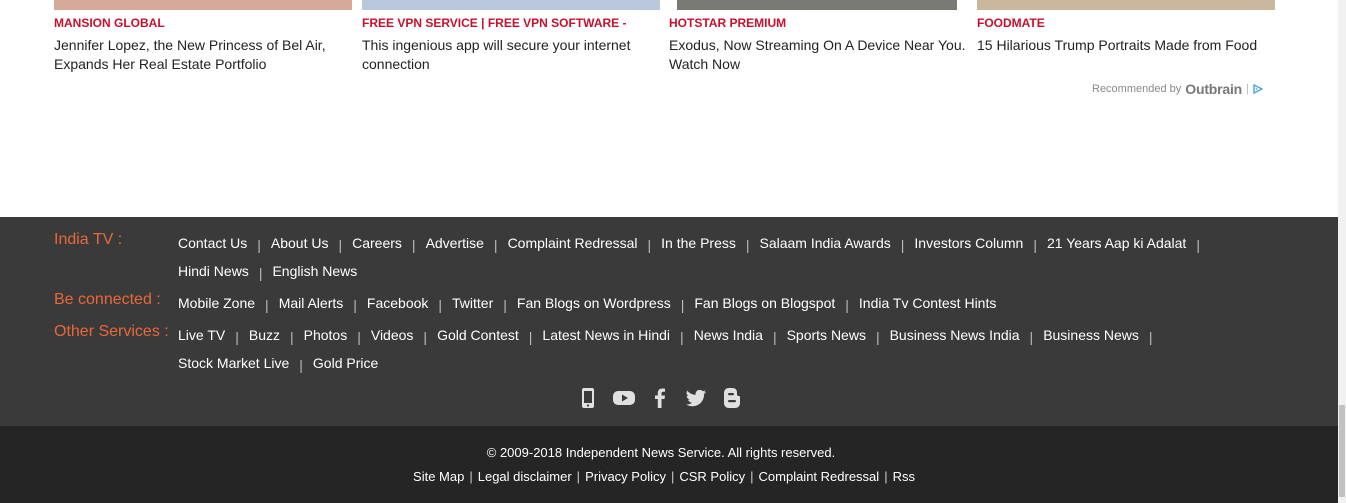  Describe the element at coordinates (712, 476) in the screenshot. I see `bottom-link-csr-policy: CSR Policy` at that location.